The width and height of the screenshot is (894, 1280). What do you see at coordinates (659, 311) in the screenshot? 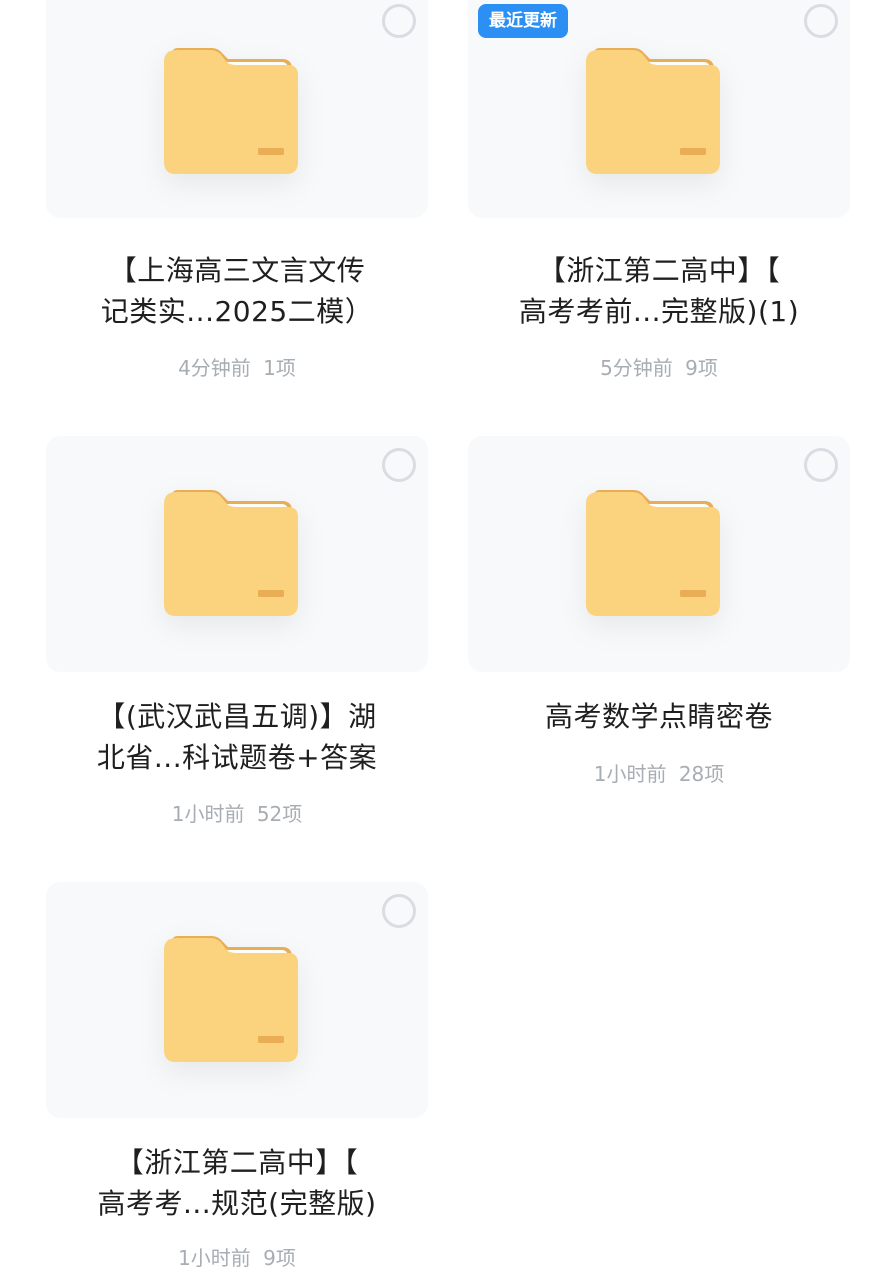
I see `folder-title-line: 高考考前...完整版)(1)` at bounding box center [659, 311].